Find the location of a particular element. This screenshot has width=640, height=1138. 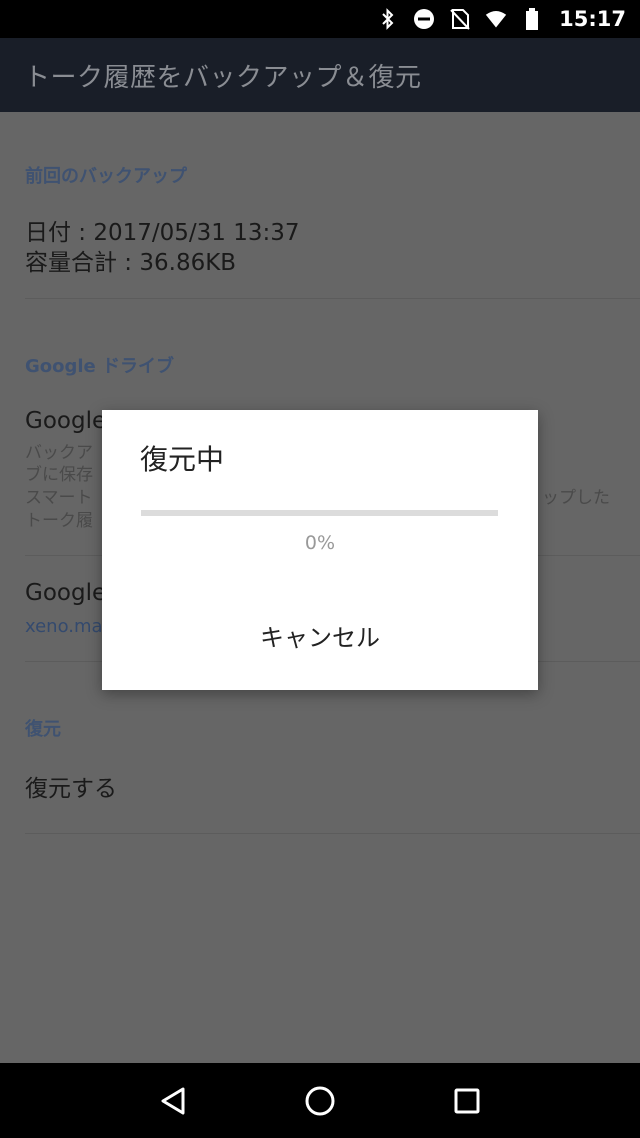

app-toolbar: トーク履歴をバックアップ＆復元 is located at coordinates (320, 75).